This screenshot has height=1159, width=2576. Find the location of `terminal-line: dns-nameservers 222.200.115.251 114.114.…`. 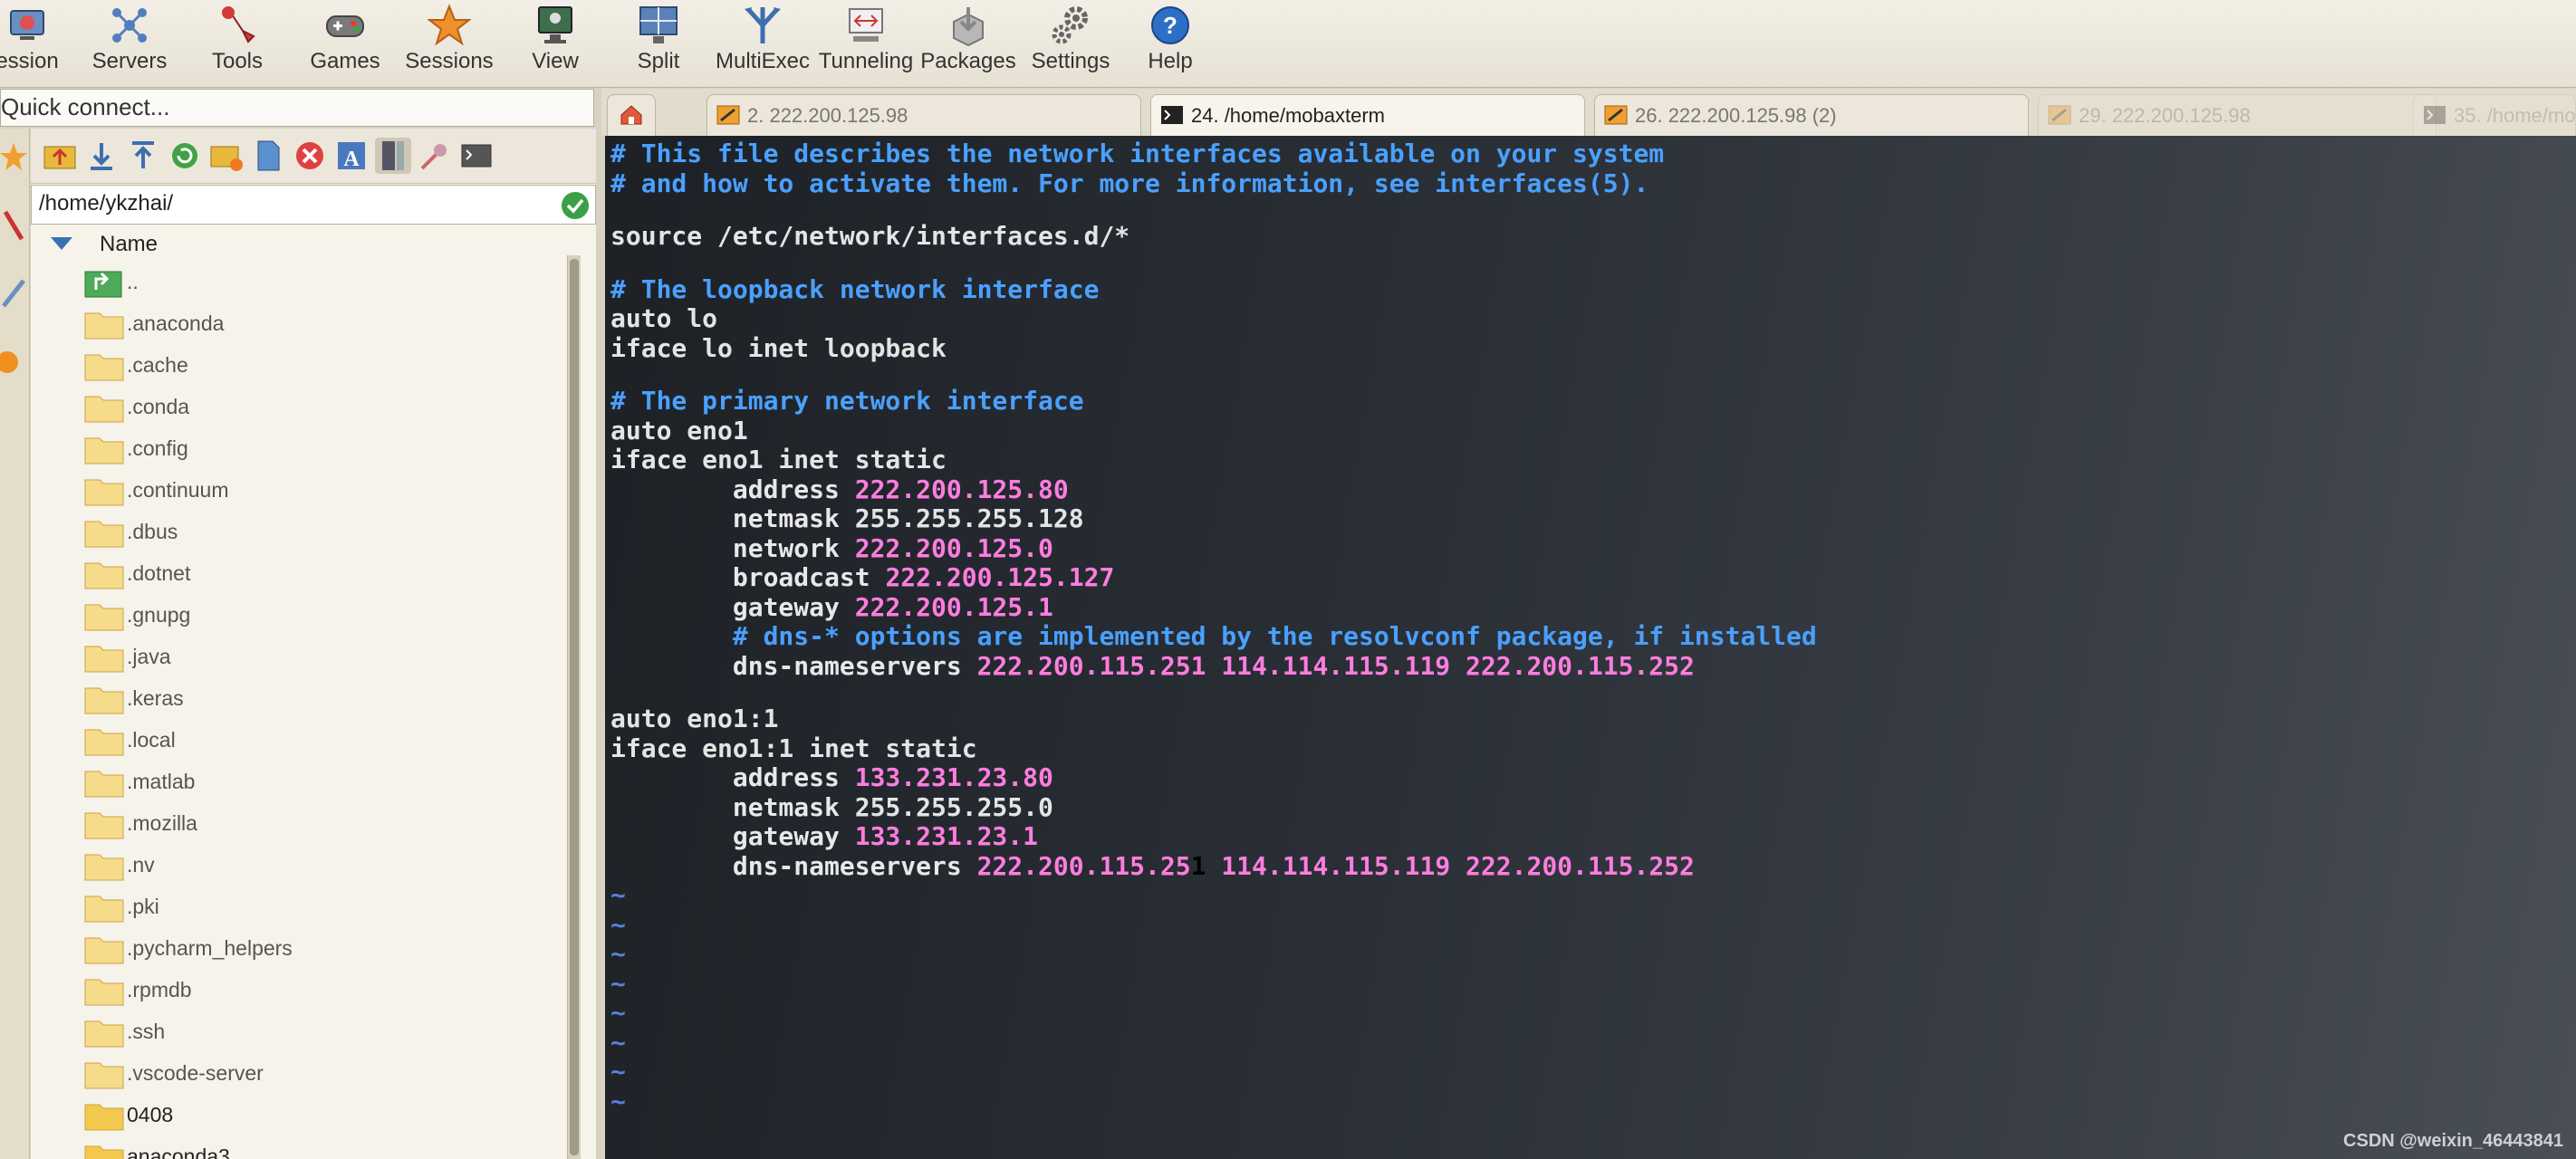

terminal-line: dns-nameservers 222.200.115.251 114.114.… is located at coordinates (1152, 666).